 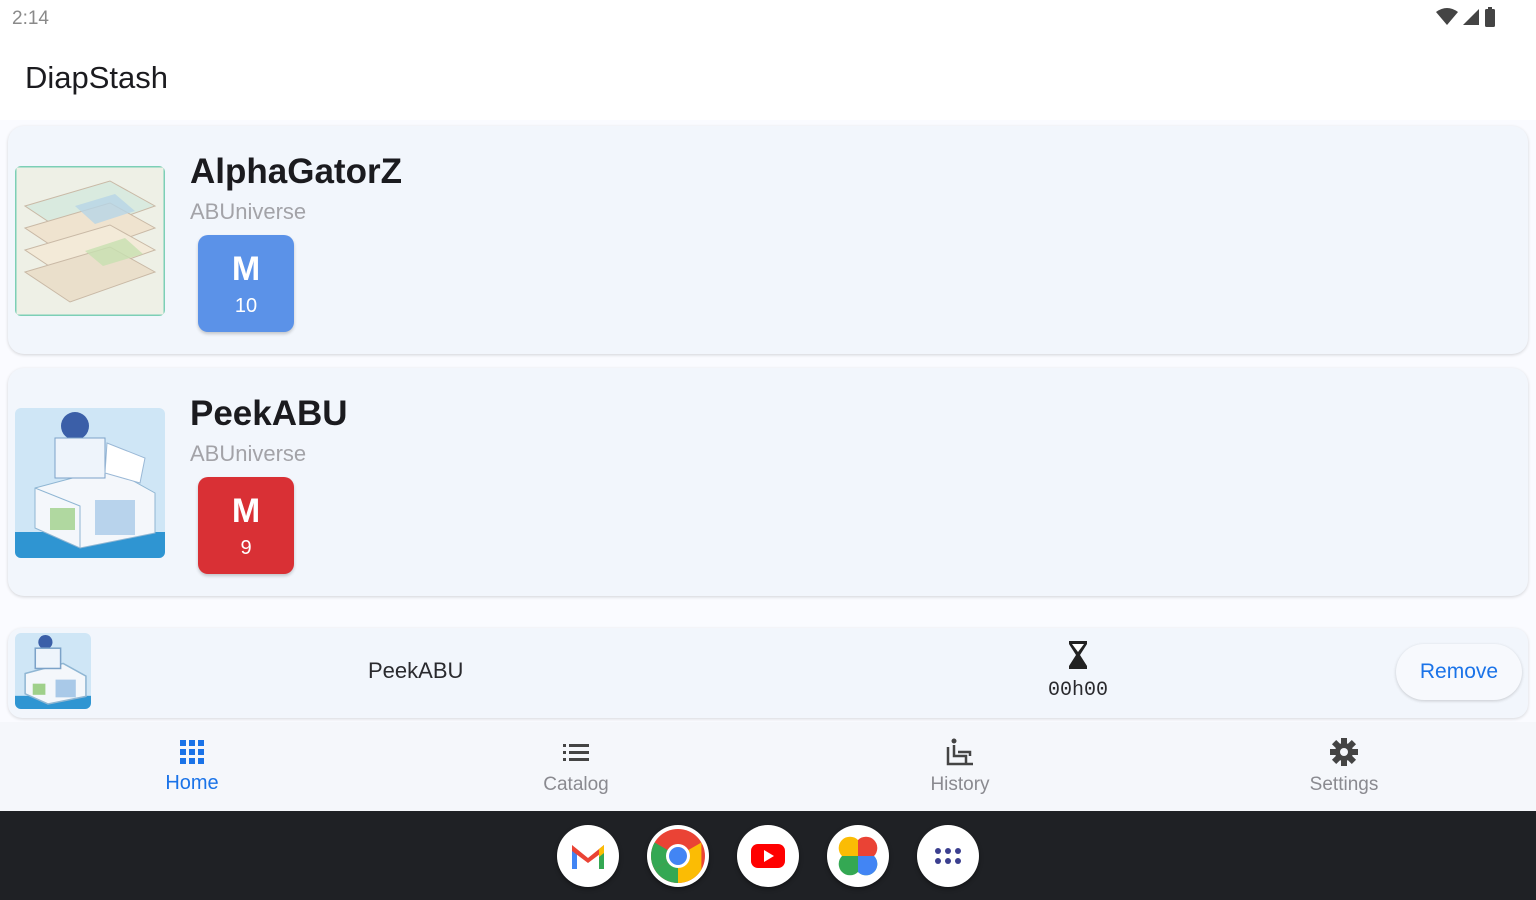 What do you see at coordinates (768, 18) in the screenshot?
I see `status-bar: 2:14` at bounding box center [768, 18].